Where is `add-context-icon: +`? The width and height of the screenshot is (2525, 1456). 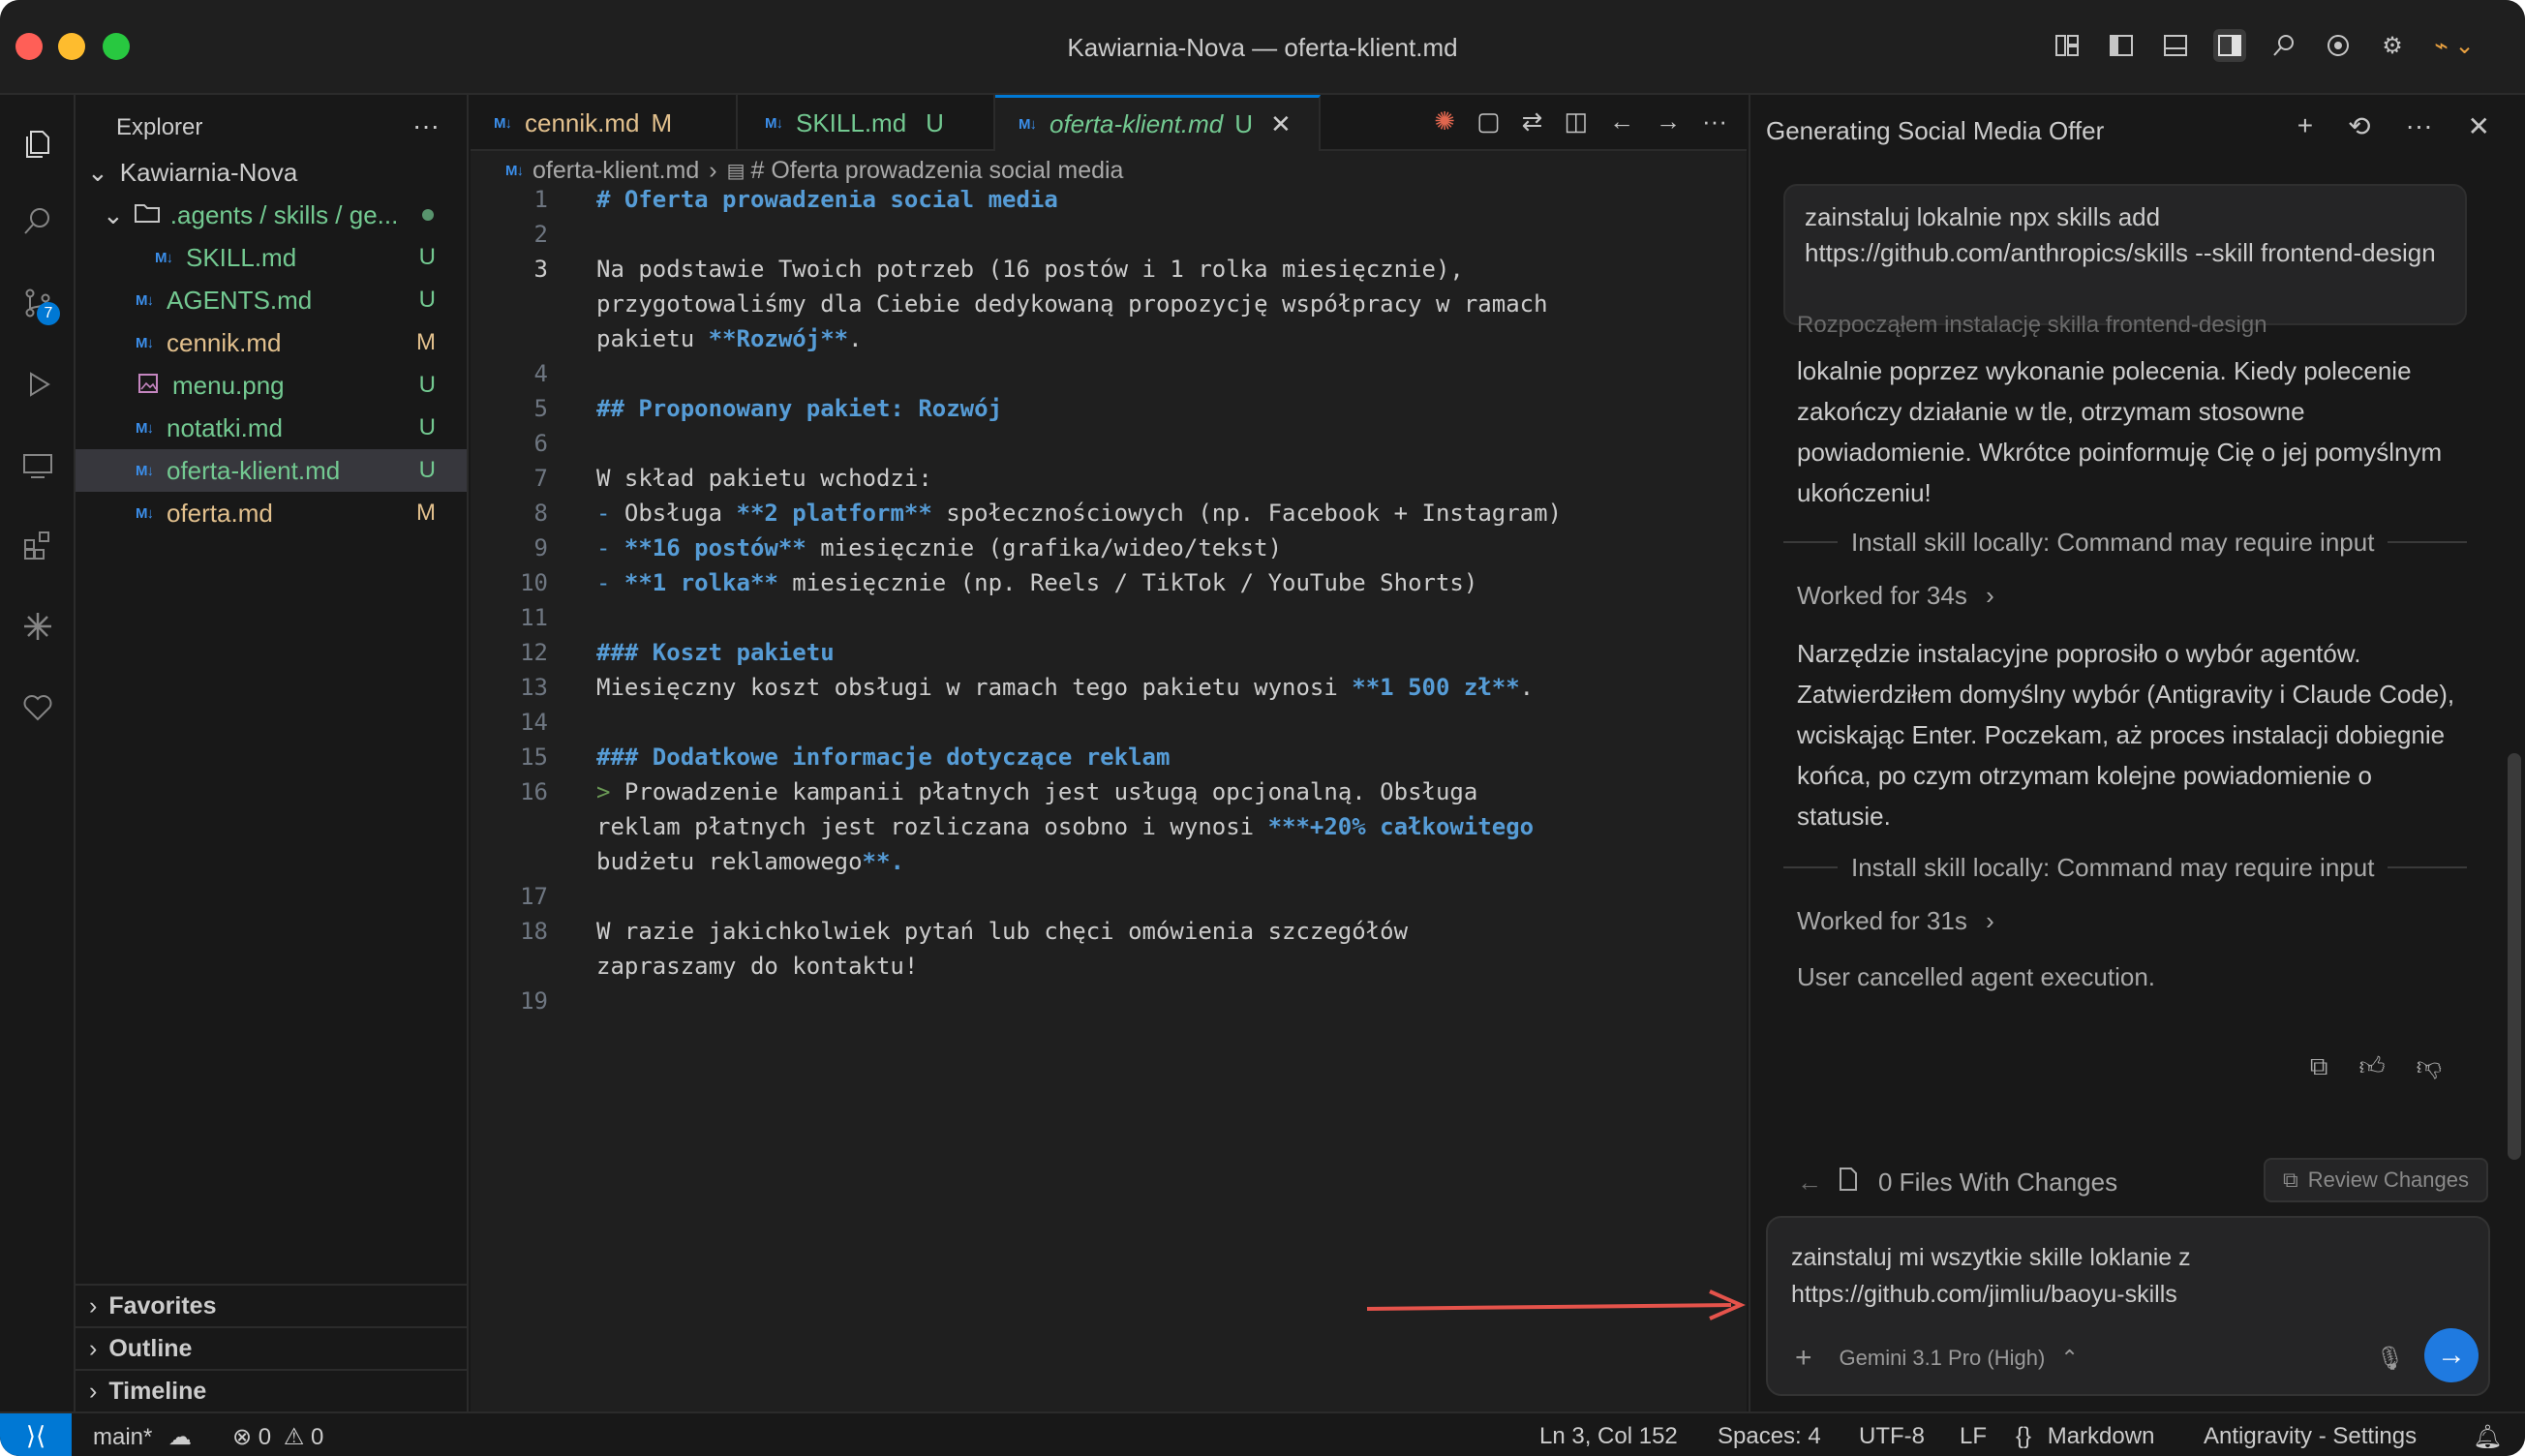
add-context-icon: + is located at coordinates (1803, 1359).